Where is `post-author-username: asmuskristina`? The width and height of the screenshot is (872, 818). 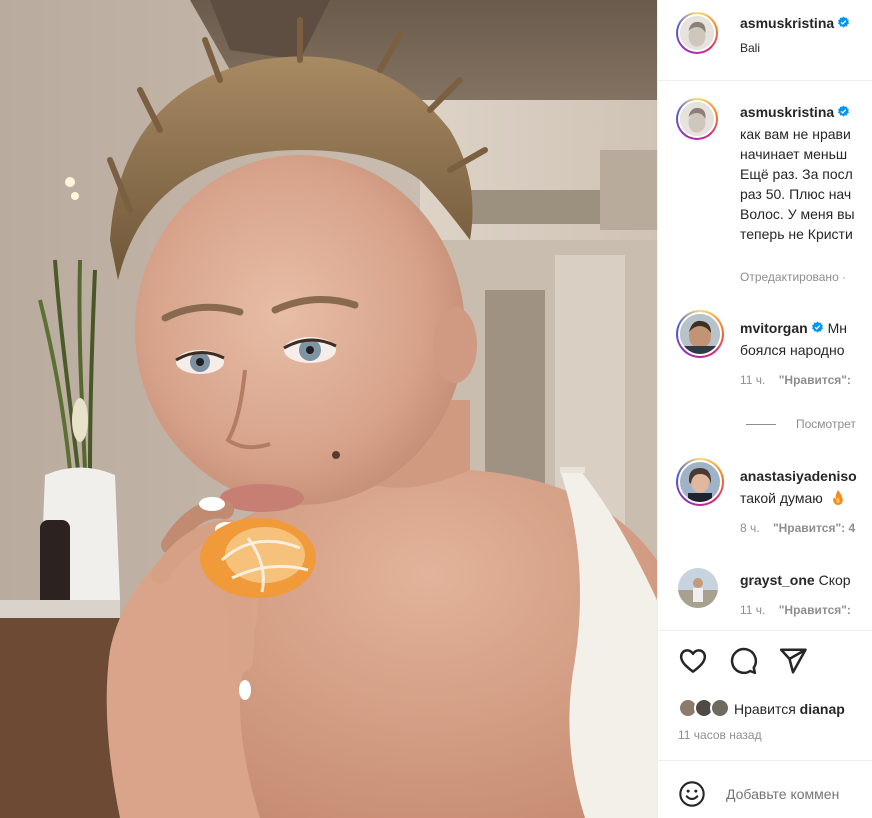
post-author-username: asmuskristina is located at coordinates (787, 23).